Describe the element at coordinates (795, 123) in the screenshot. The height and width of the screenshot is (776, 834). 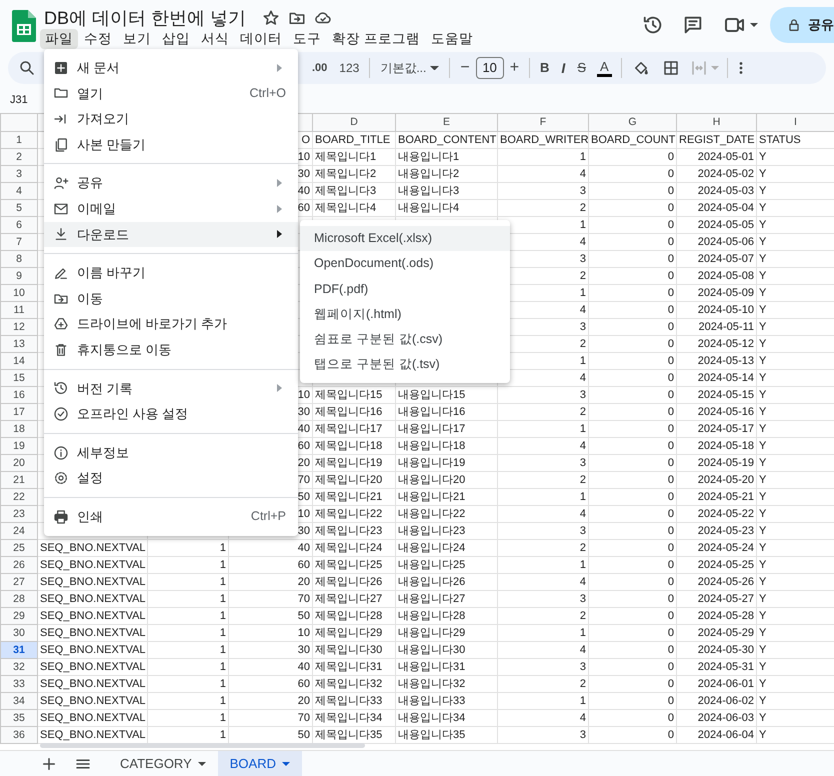
I see `column-header: I` at that location.